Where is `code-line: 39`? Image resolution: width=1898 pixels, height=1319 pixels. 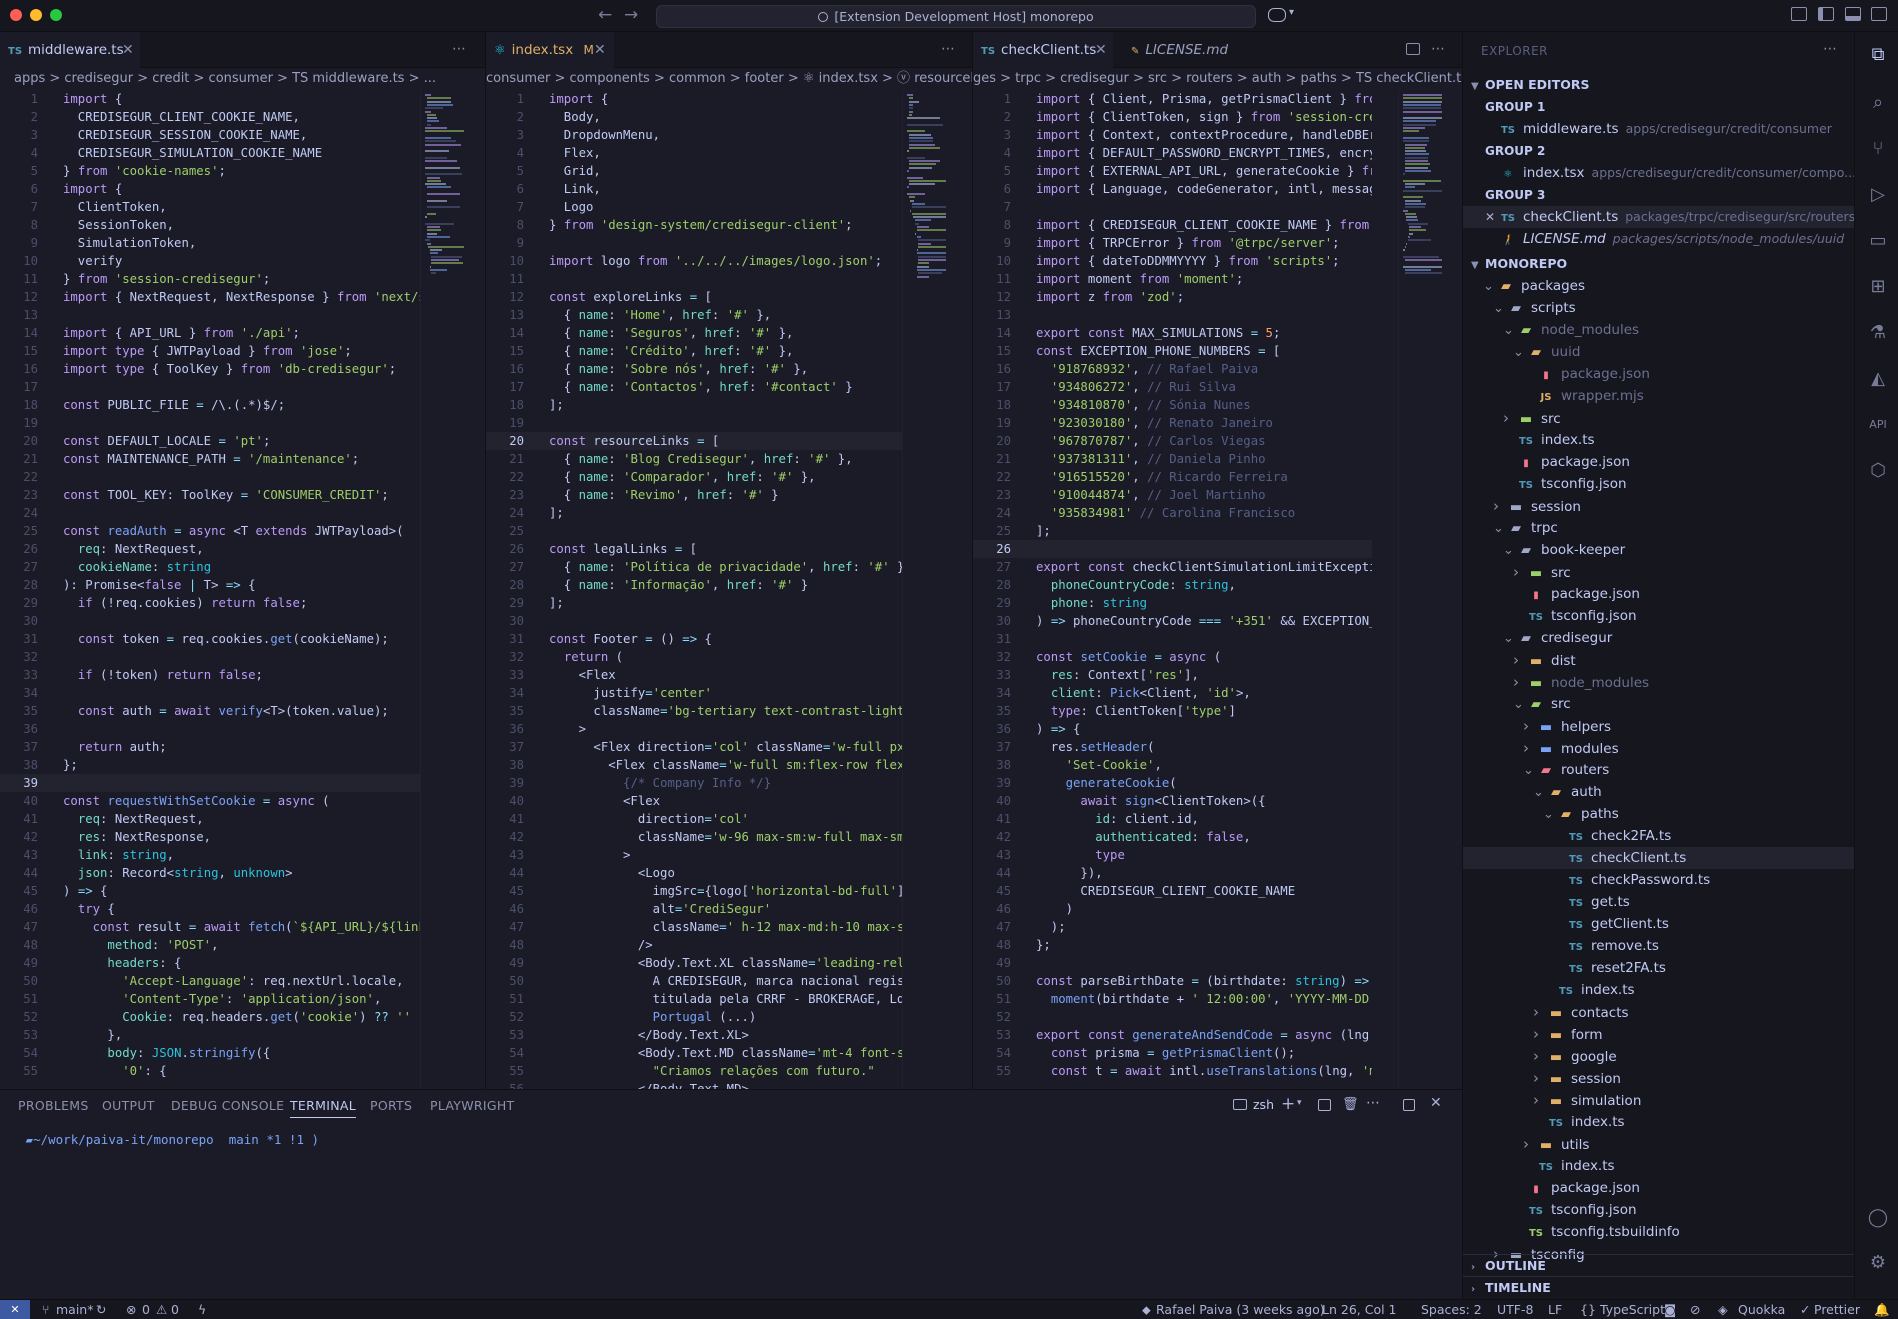 code-line: 39 is located at coordinates (212, 783).